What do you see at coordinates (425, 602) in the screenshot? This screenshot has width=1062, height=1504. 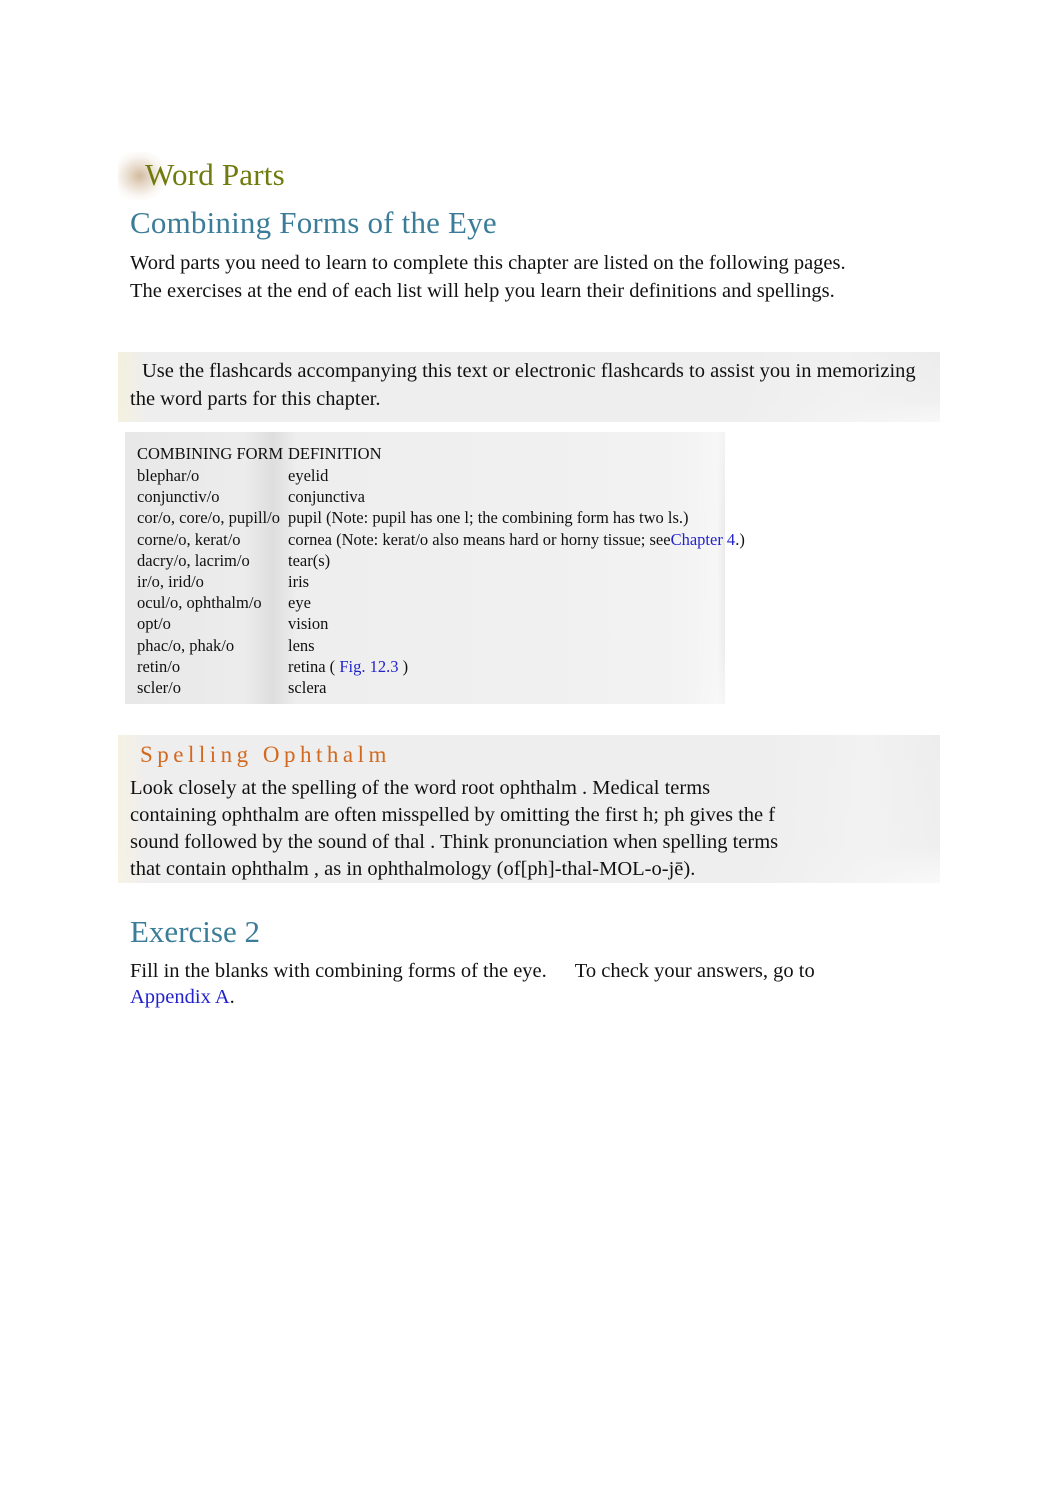 I see `table-row: ocul/o, ophthalm/o eye` at bounding box center [425, 602].